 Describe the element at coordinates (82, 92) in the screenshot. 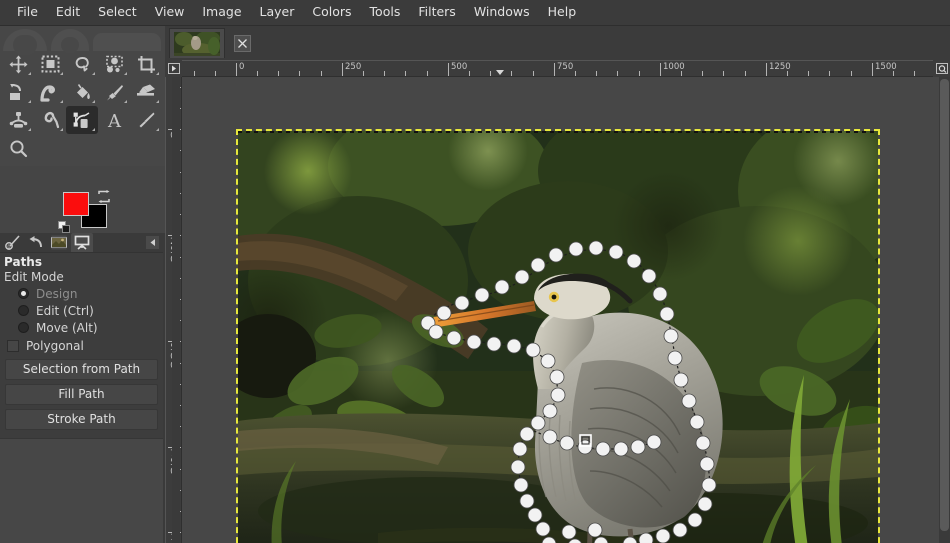

I see `bucket-fill-tool-icon` at that location.